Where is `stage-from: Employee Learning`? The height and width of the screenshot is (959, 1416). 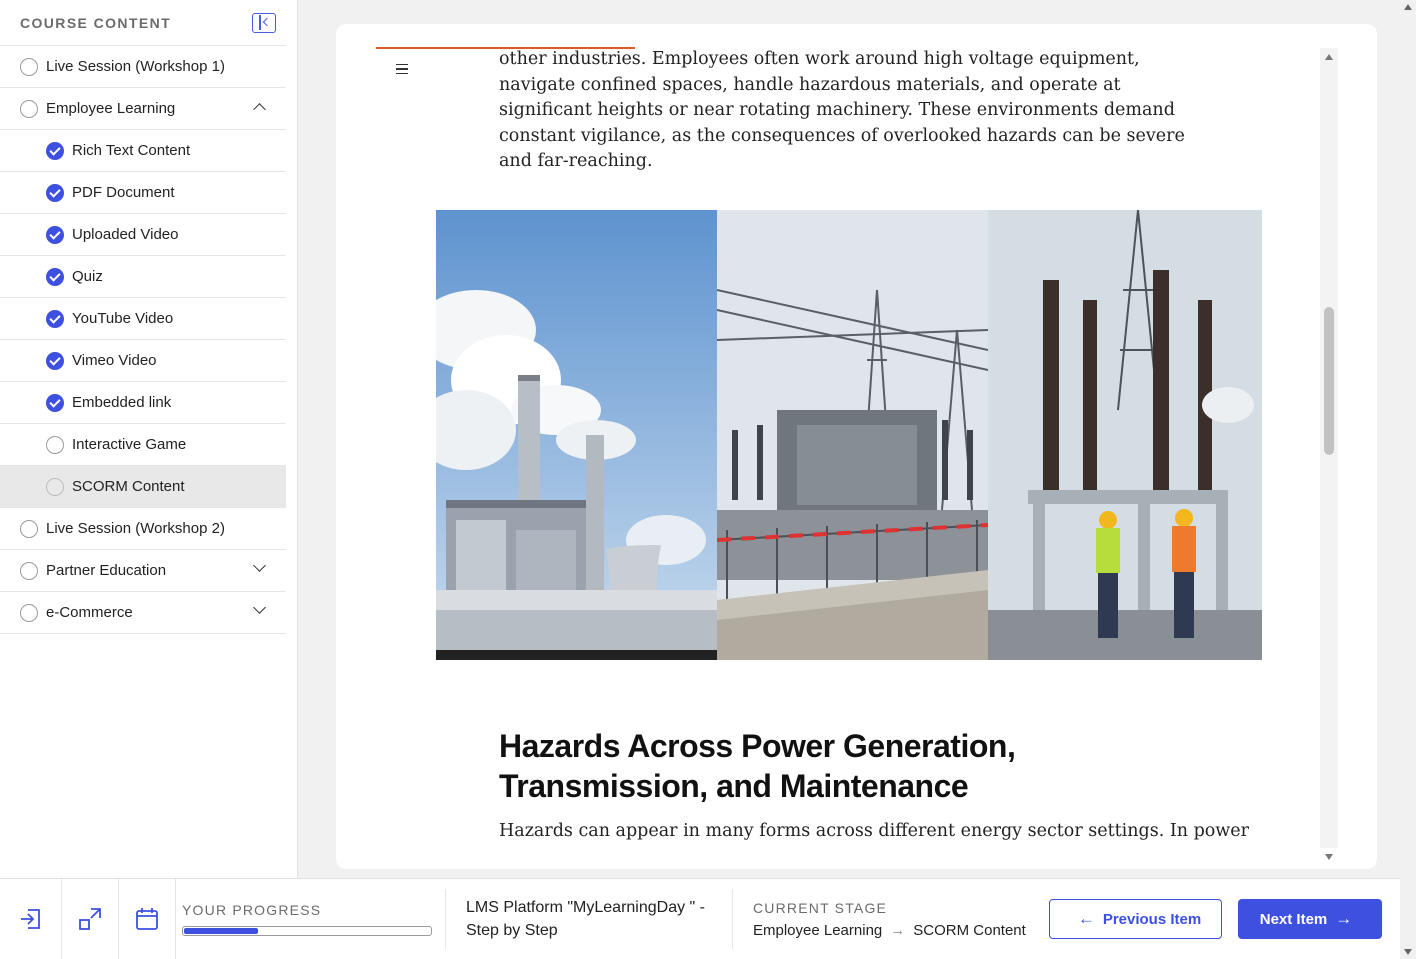
stage-from: Employee Learning is located at coordinates (818, 930).